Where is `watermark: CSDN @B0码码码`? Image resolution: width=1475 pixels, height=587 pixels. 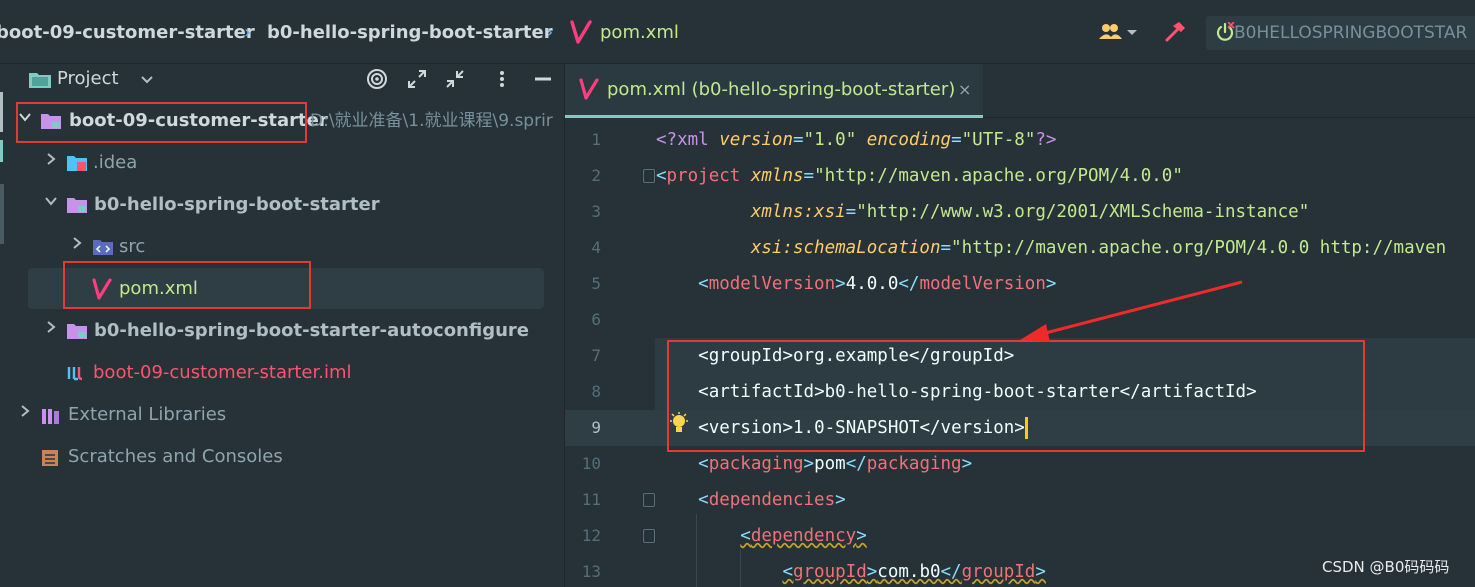 watermark: CSDN @B0码码码 is located at coordinates (1386, 567).